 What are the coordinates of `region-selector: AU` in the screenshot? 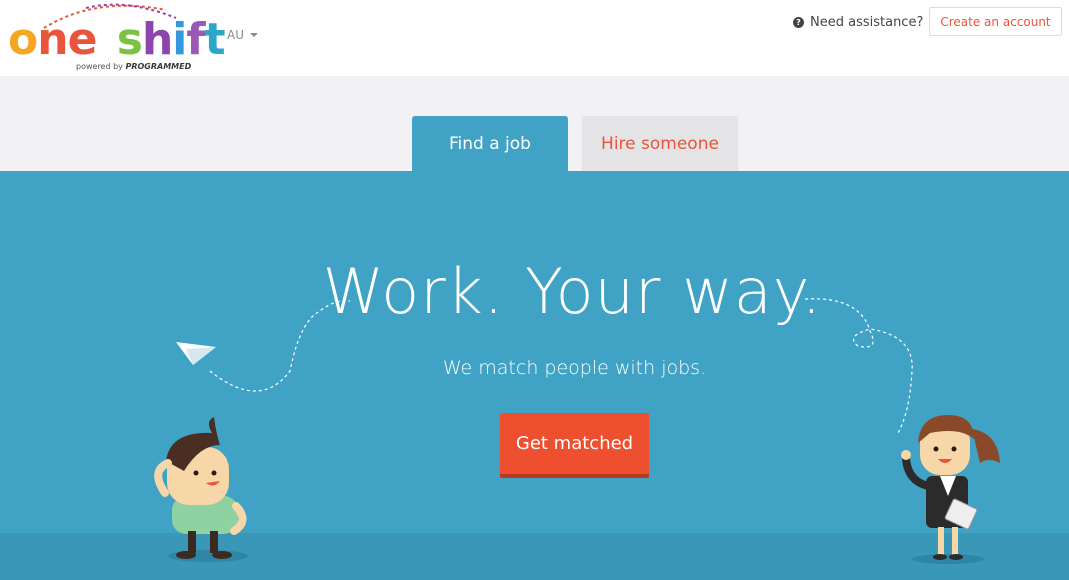 It's located at (242, 35).